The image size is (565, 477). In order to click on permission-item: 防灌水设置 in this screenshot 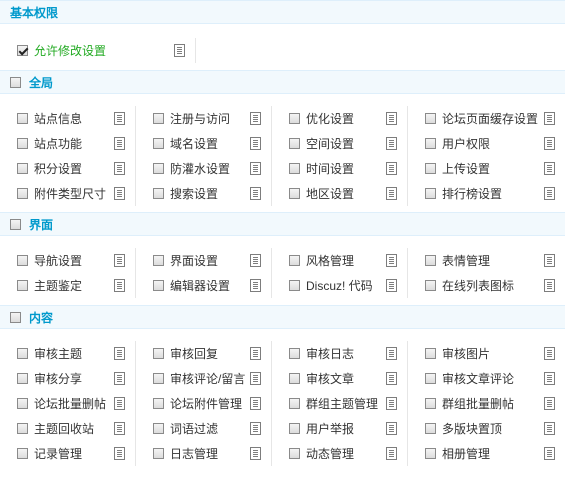, I will do `click(204, 168)`.